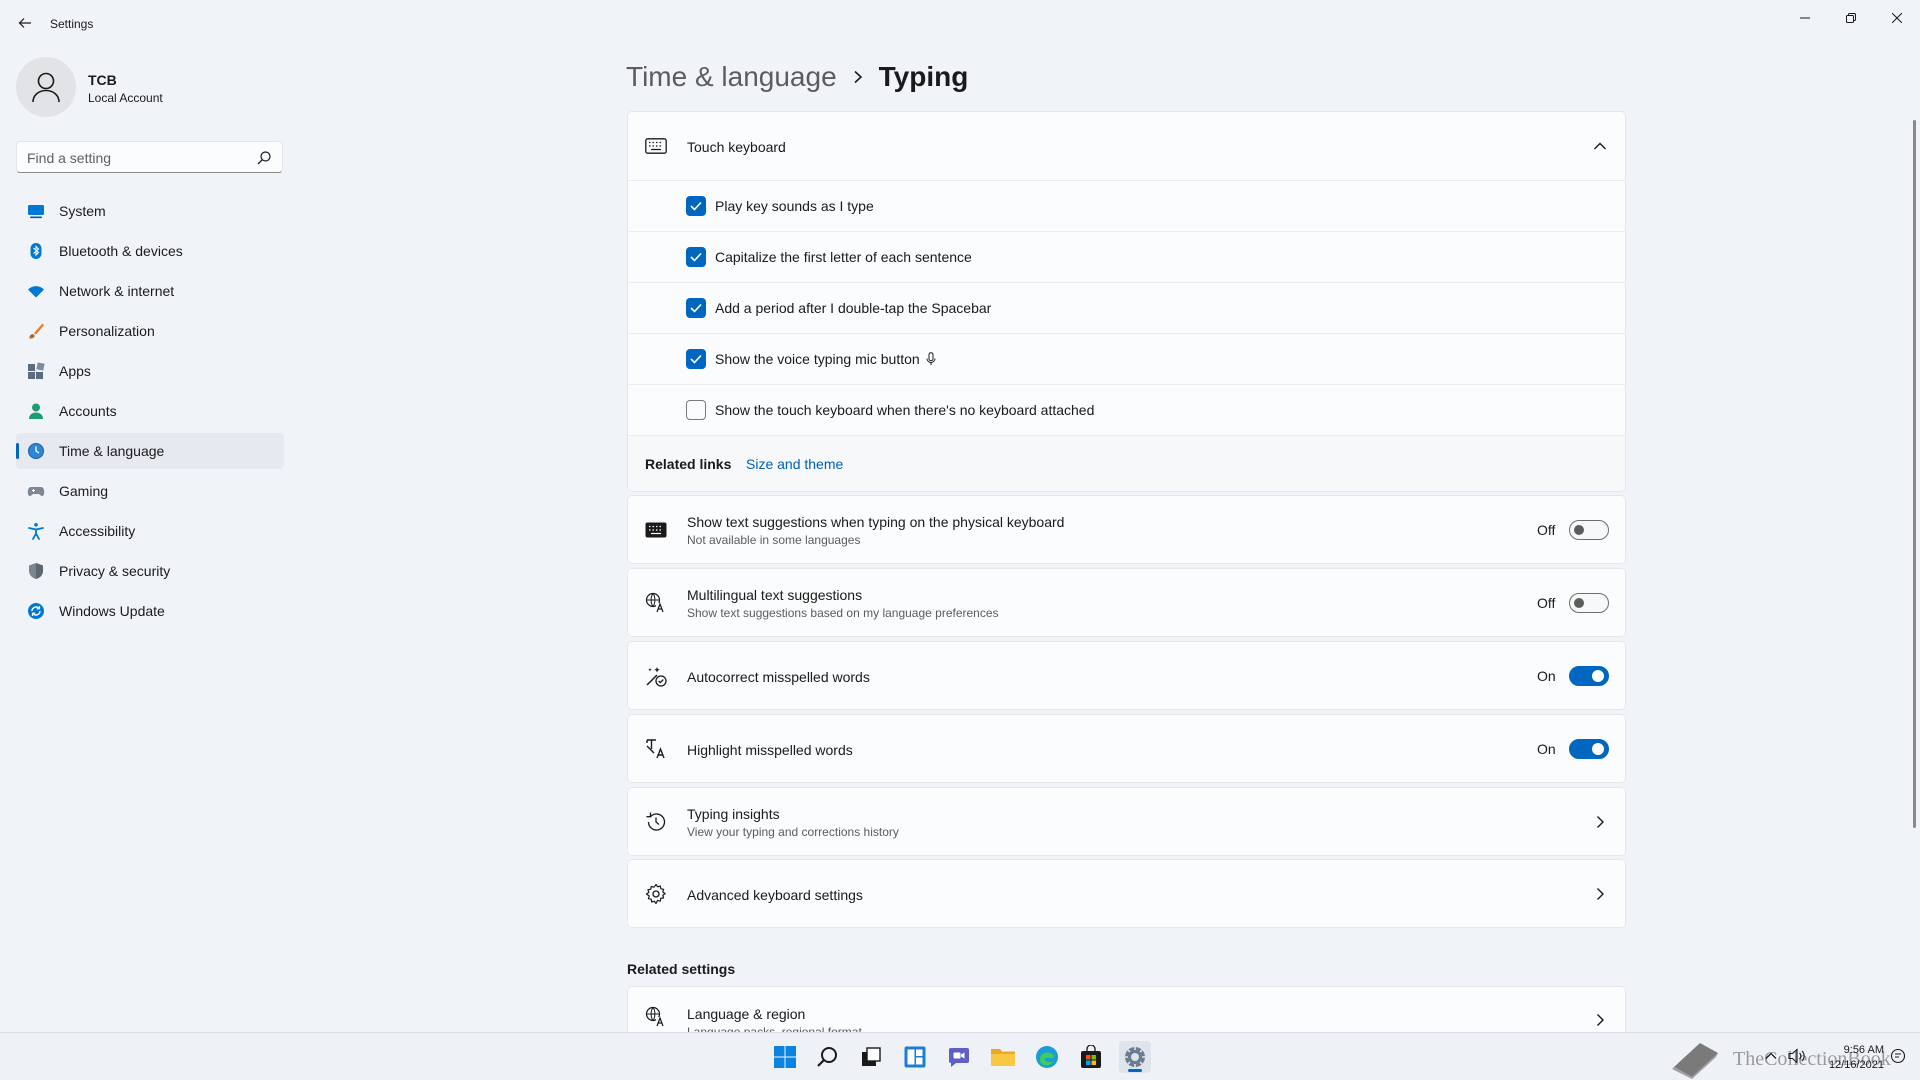  What do you see at coordinates (1589, 530) in the screenshot?
I see `text-suggestions-toggle` at bounding box center [1589, 530].